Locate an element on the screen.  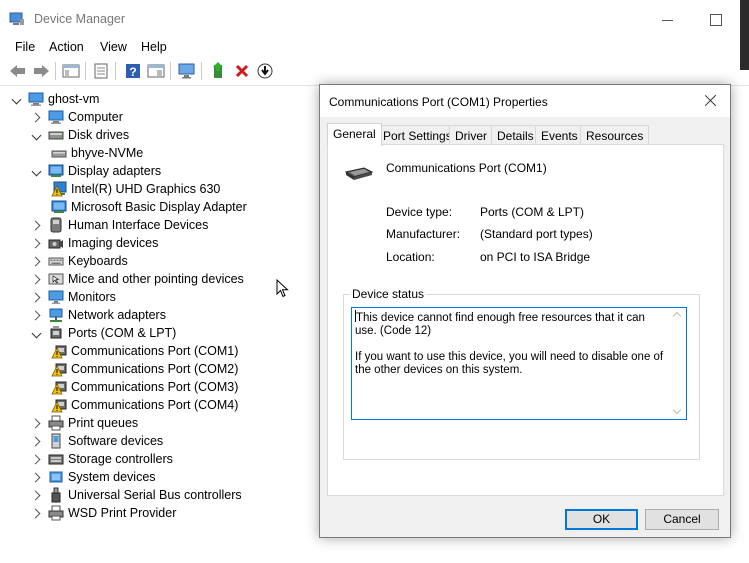
tree-category-item: Monitors is located at coordinates (74, 297).